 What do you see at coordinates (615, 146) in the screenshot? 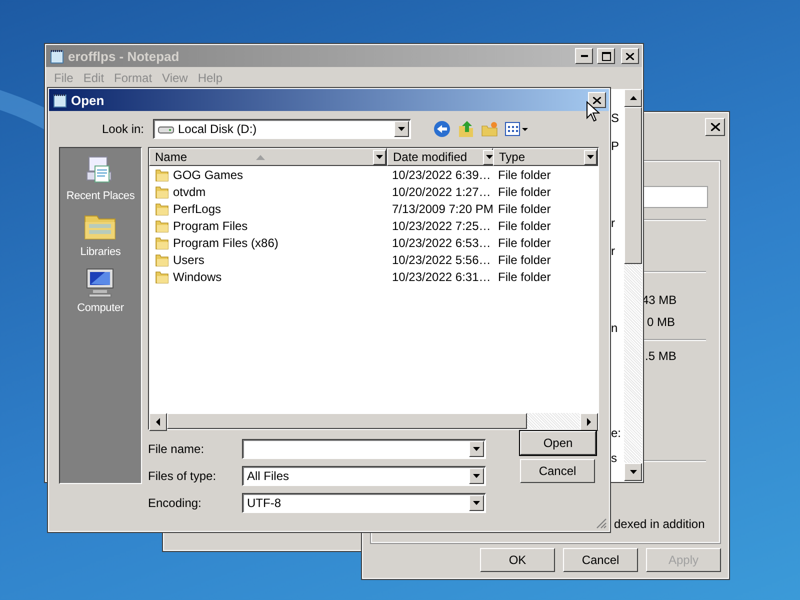
I see `text-fragment: P` at bounding box center [615, 146].